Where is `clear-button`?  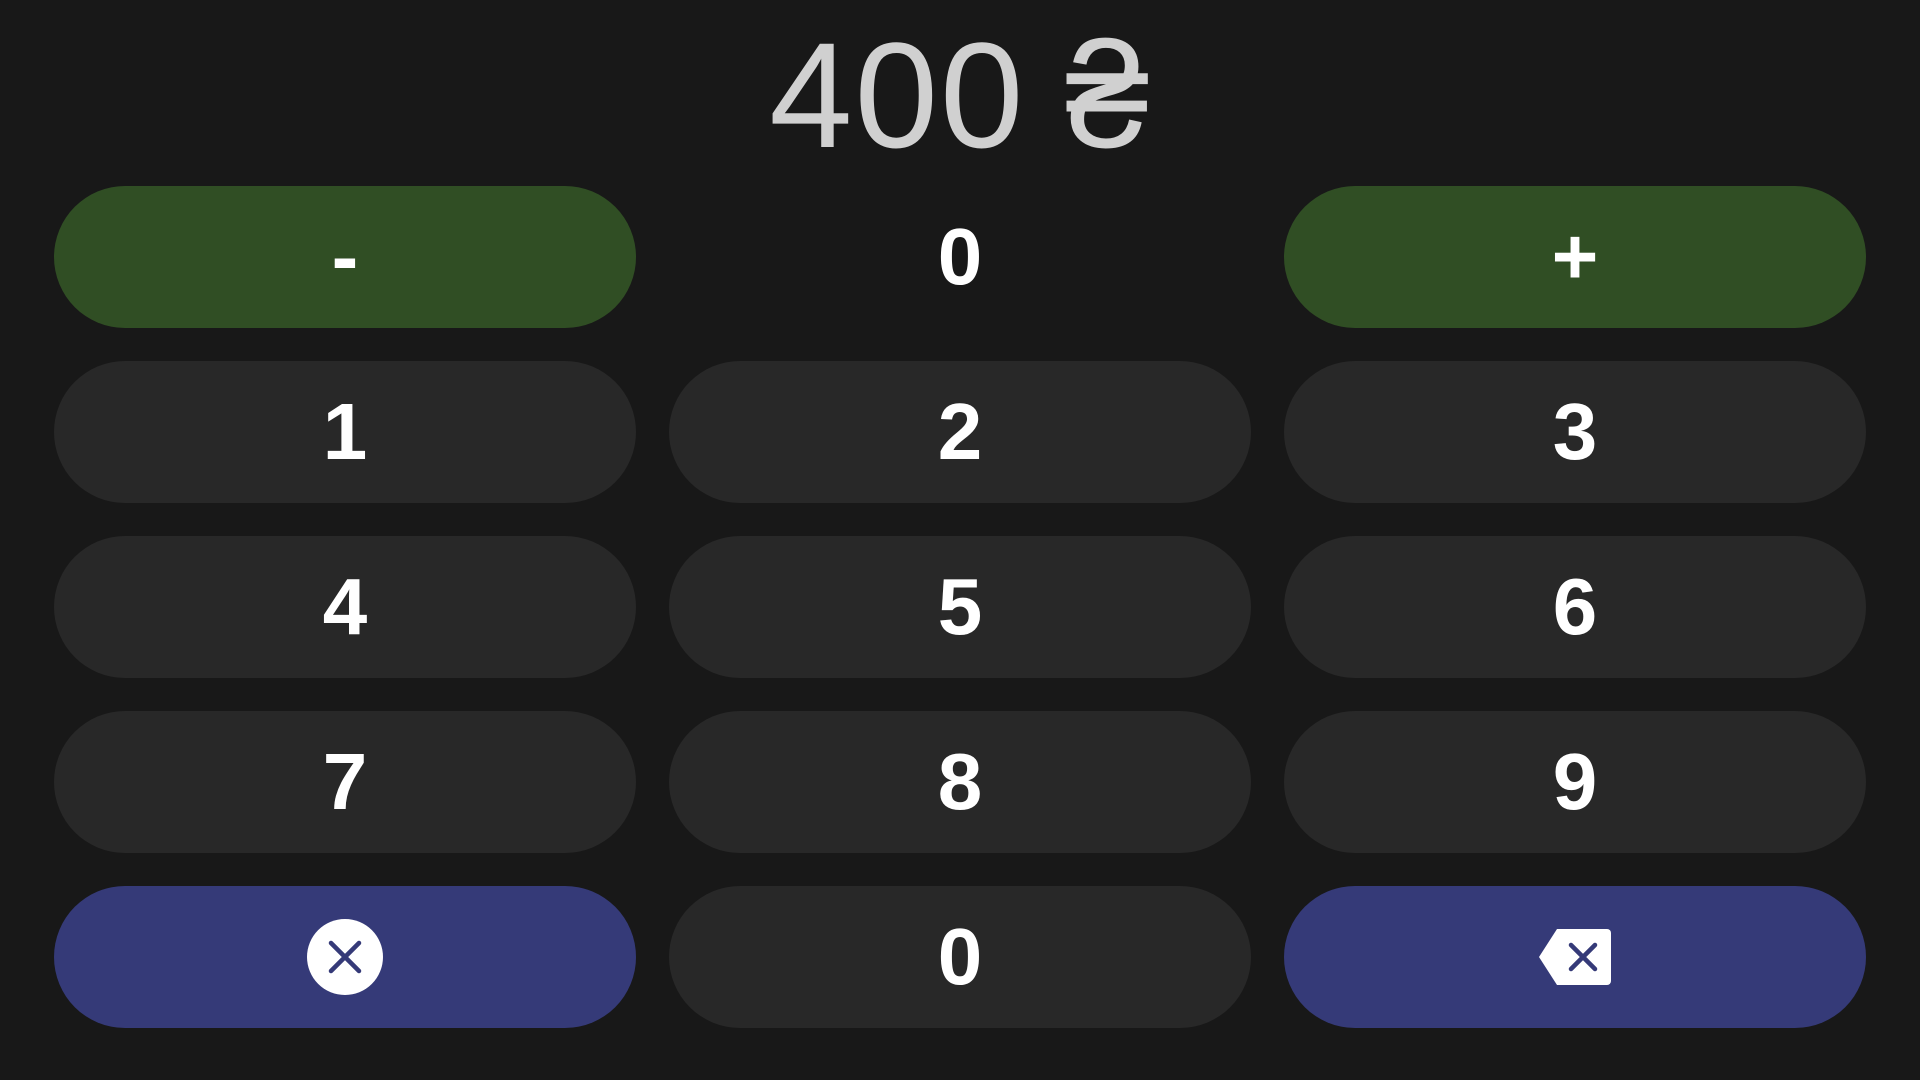
clear-button is located at coordinates (345, 957).